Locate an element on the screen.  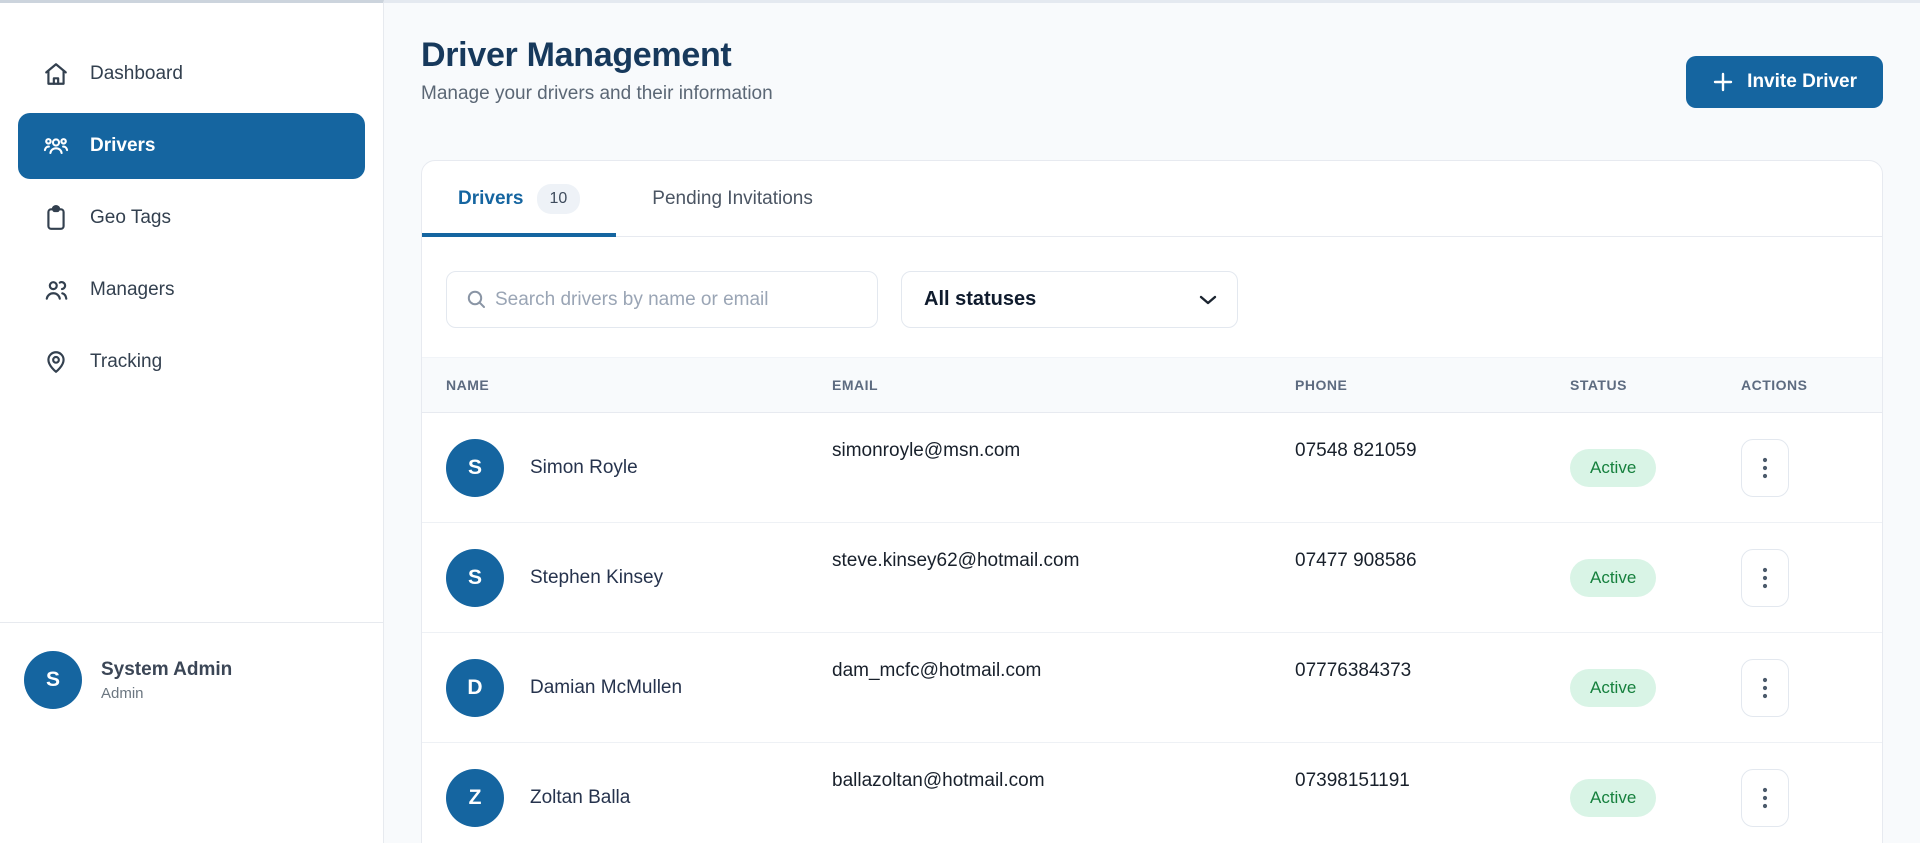
column-header-phone: PHONE is located at coordinates (1321, 385).